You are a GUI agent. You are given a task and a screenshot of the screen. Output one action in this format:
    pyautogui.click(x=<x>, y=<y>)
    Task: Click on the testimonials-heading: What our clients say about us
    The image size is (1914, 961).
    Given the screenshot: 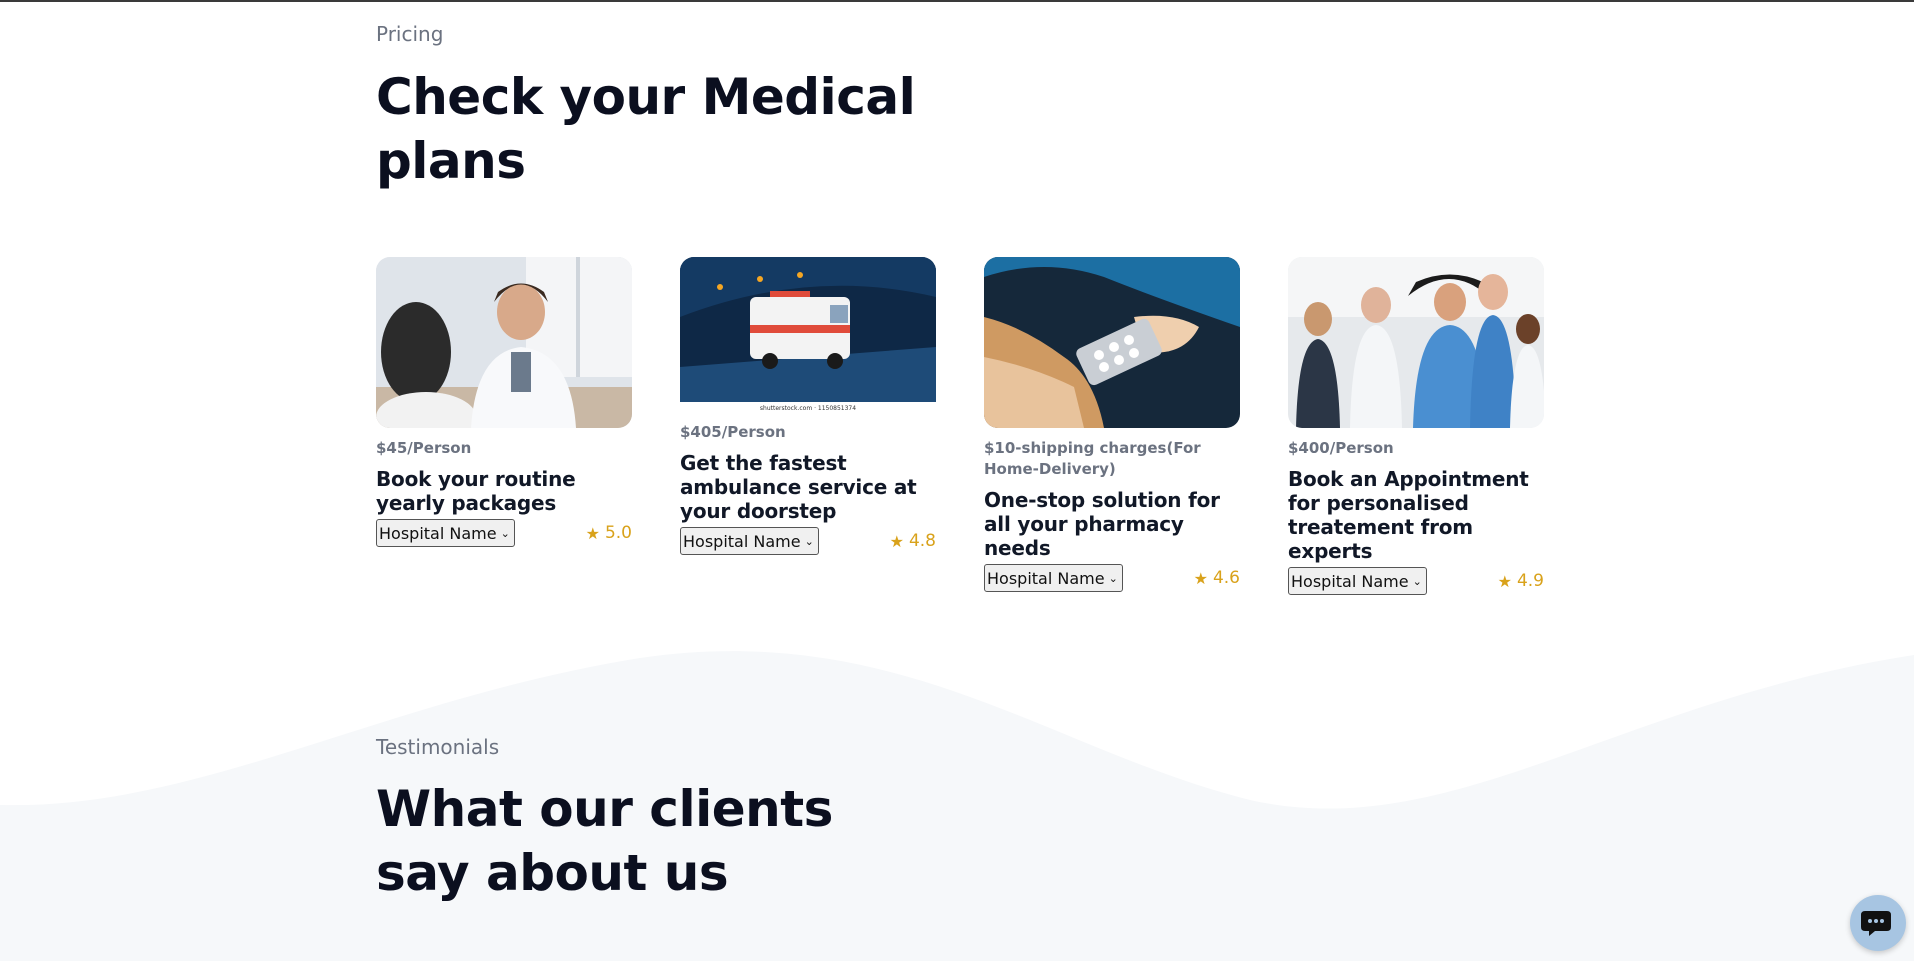 What is the action you would take?
    pyautogui.click(x=604, y=841)
    